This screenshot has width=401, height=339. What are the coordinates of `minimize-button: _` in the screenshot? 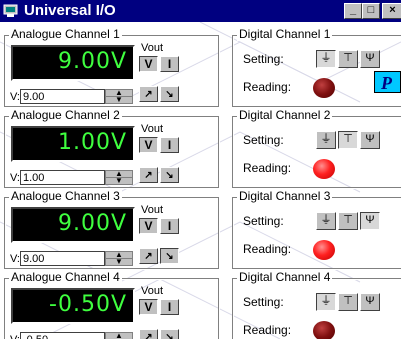 It's located at (353, 11).